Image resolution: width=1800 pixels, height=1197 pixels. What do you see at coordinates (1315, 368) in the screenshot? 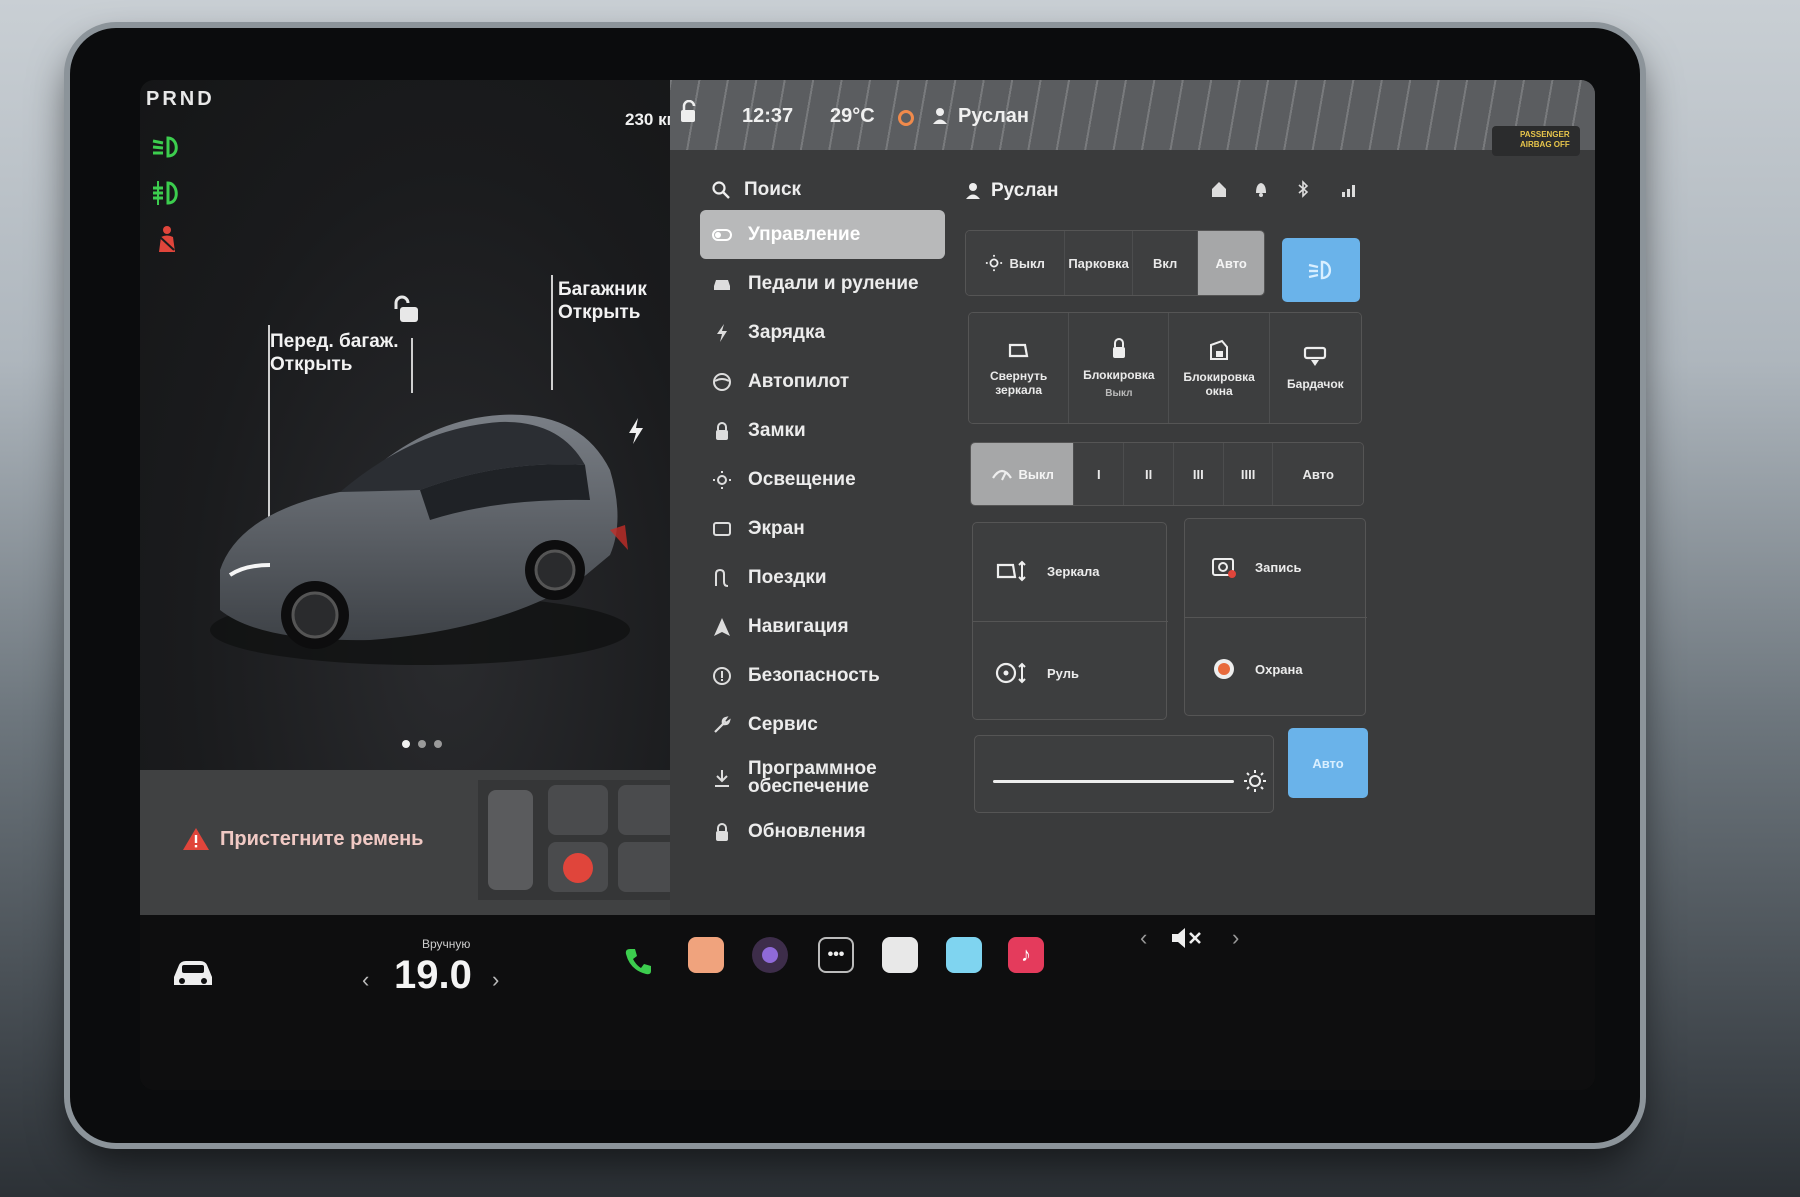
I see `glovebox-button: Бардачок` at bounding box center [1315, 368].